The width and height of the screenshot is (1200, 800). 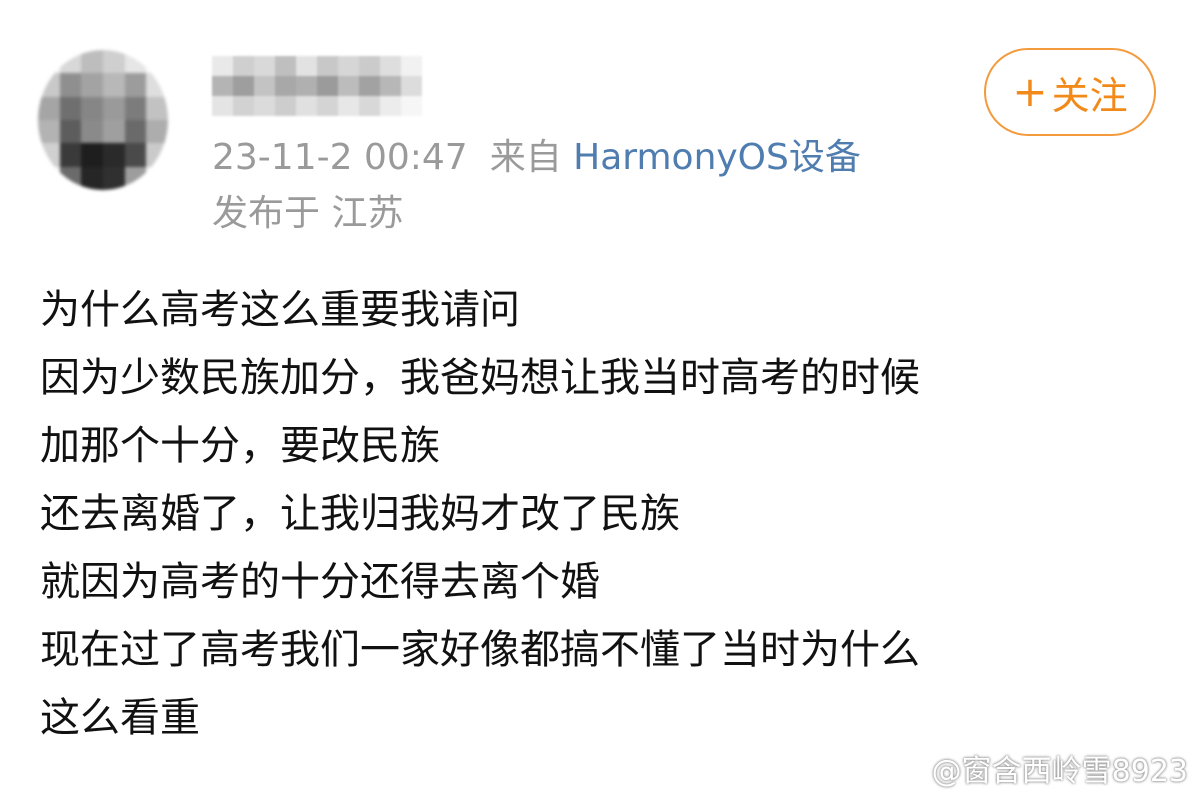 I want to click on post-body-line: 这么看重, so click(x=120, y=718).